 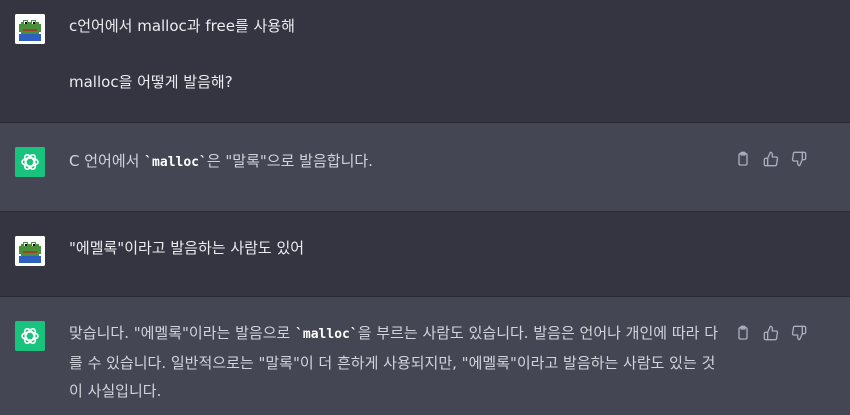 I want to click on text-segment: C 언어에서, so click(x=107, y=161).